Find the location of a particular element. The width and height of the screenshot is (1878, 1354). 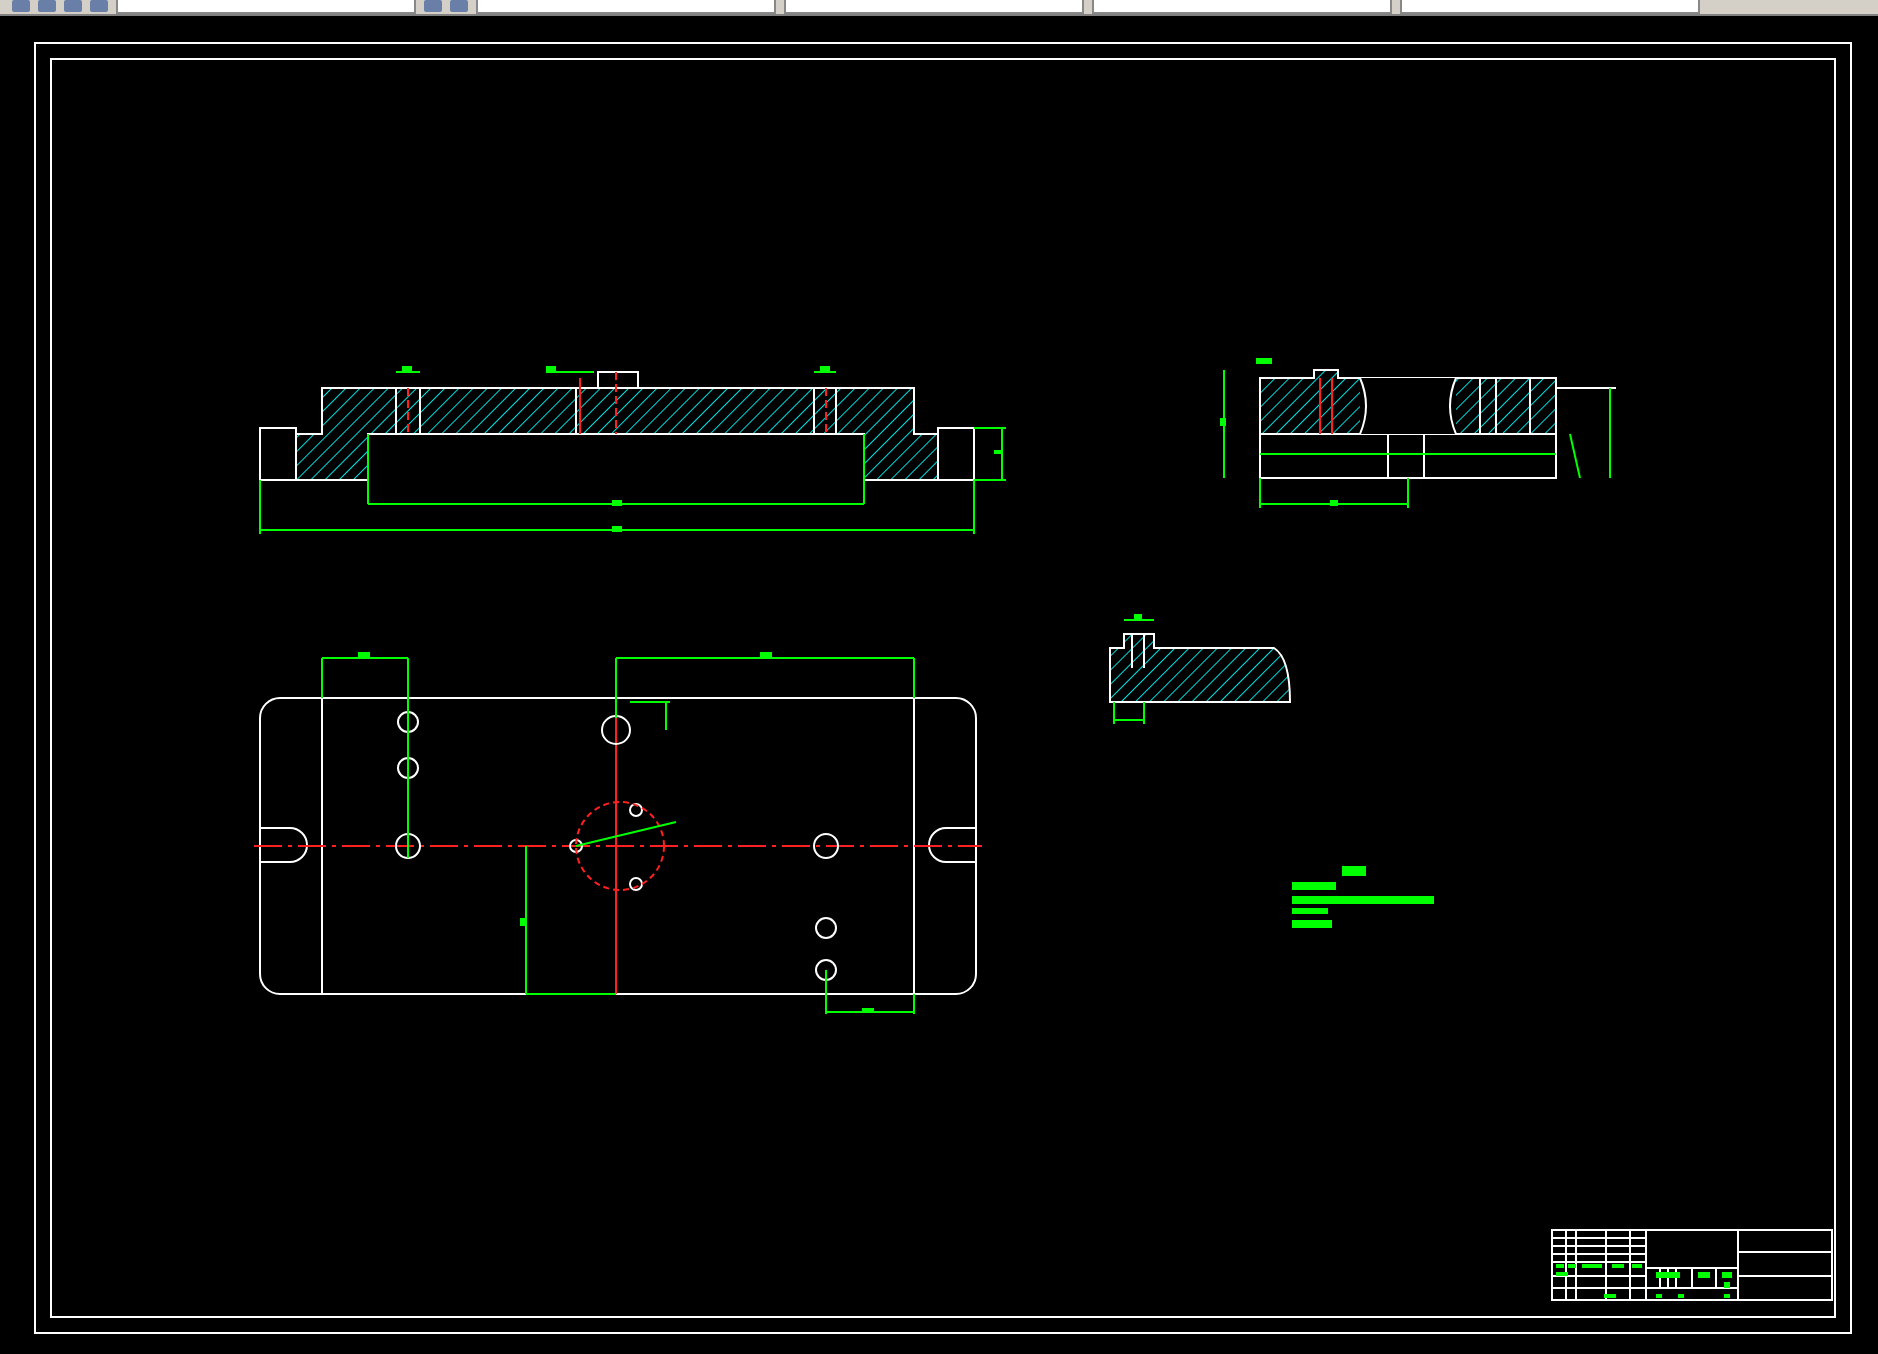

notes-text-drawing is located at coordinates (1363, 897).